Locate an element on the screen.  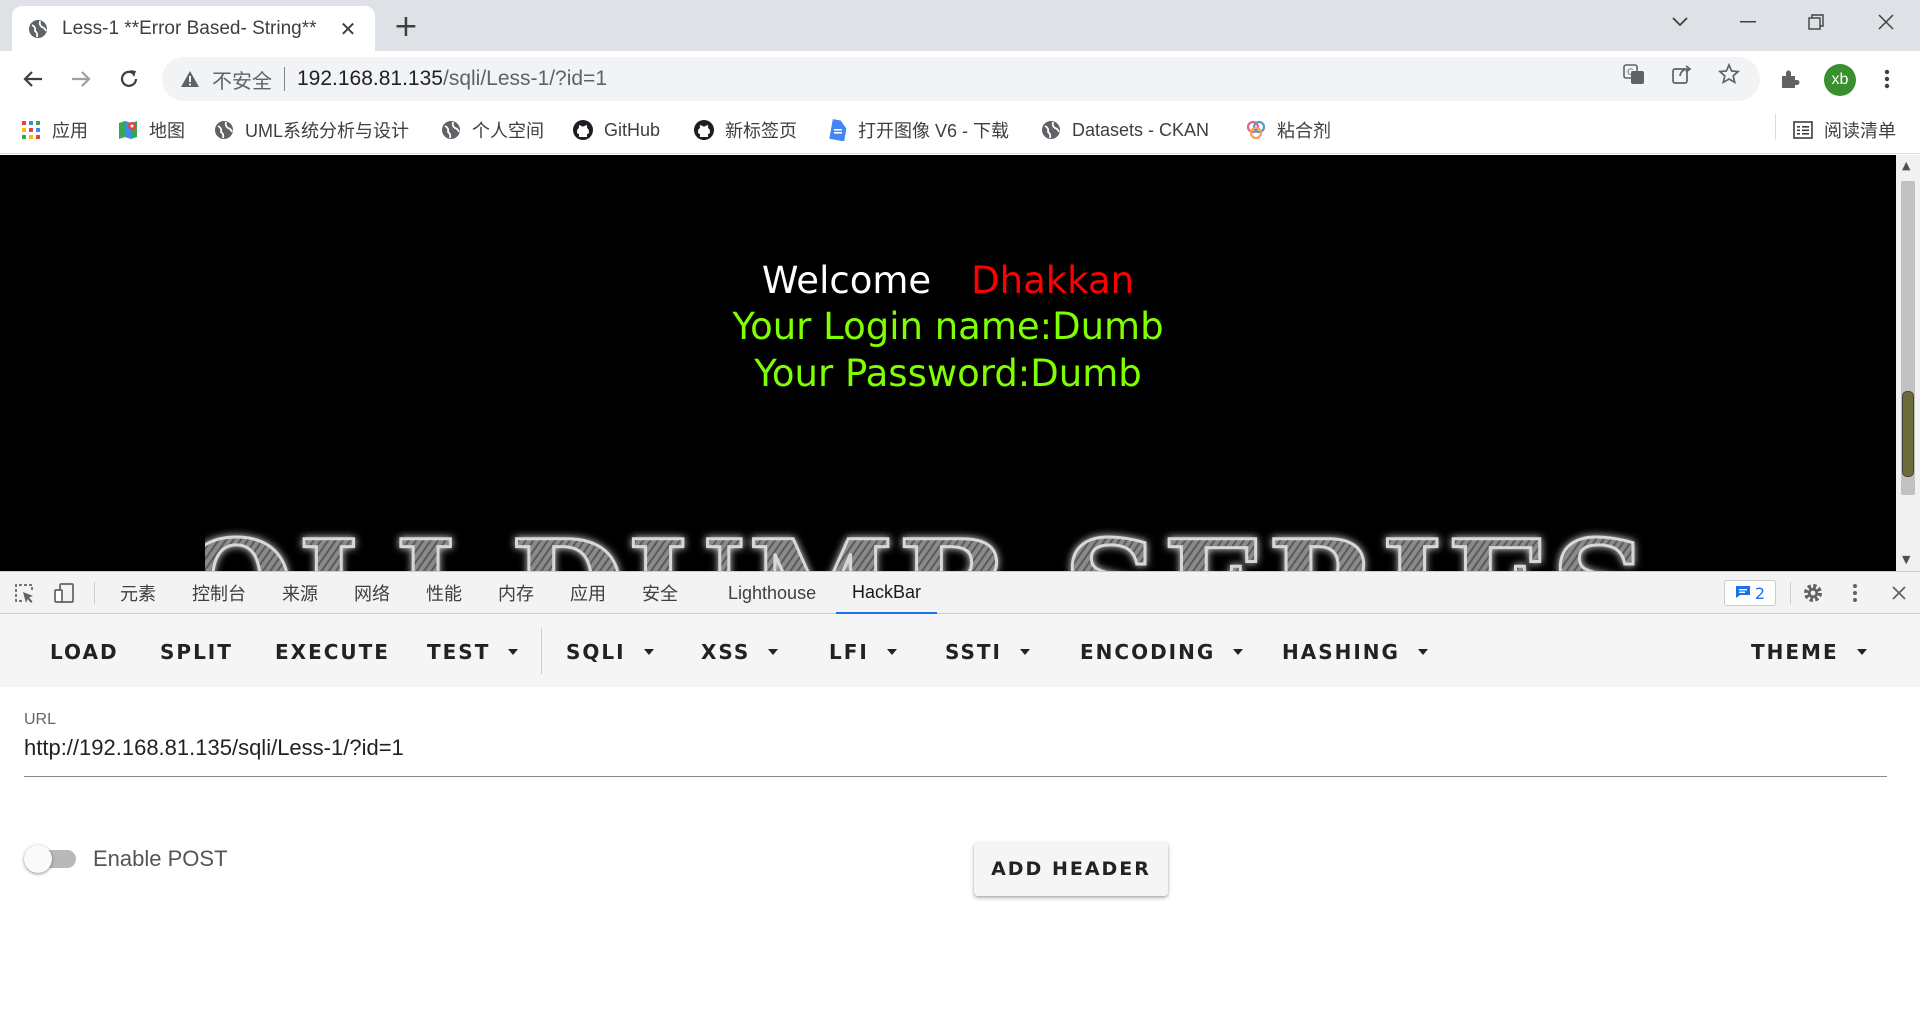
device-toolbar-icon is located at coordinates (64, 593).